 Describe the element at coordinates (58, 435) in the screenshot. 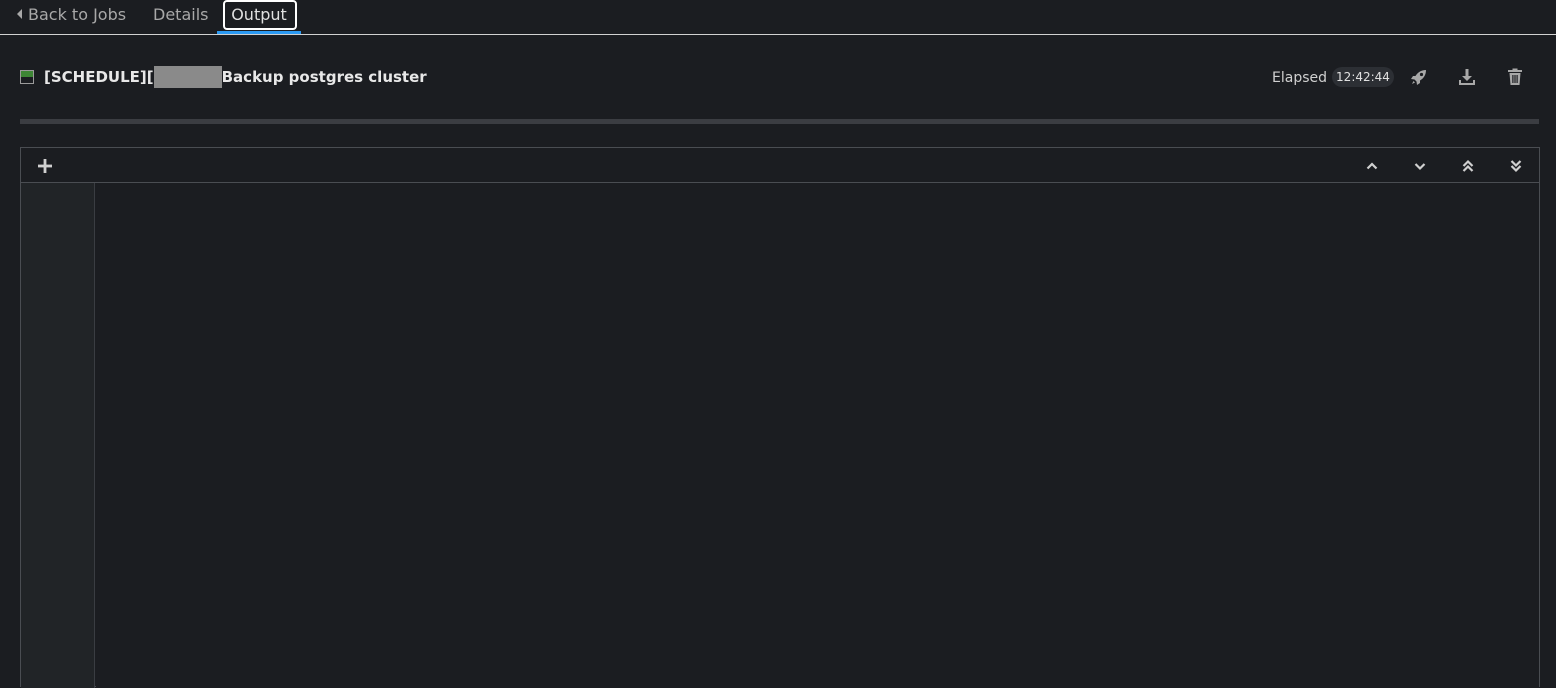

I see `line-number-gutter` at that location.